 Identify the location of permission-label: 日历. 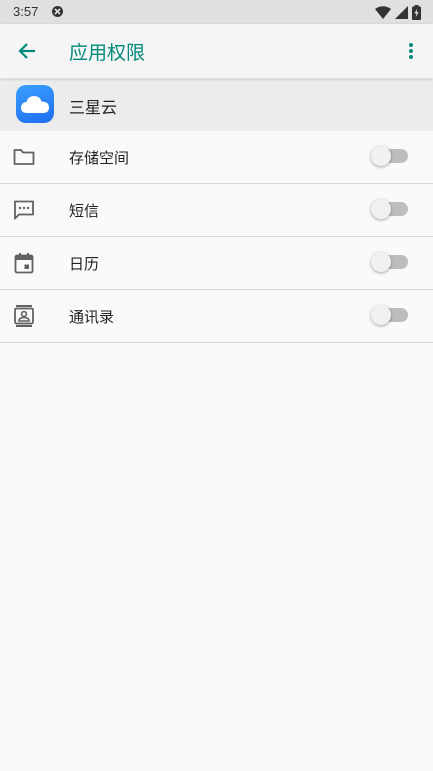
(84, 264).